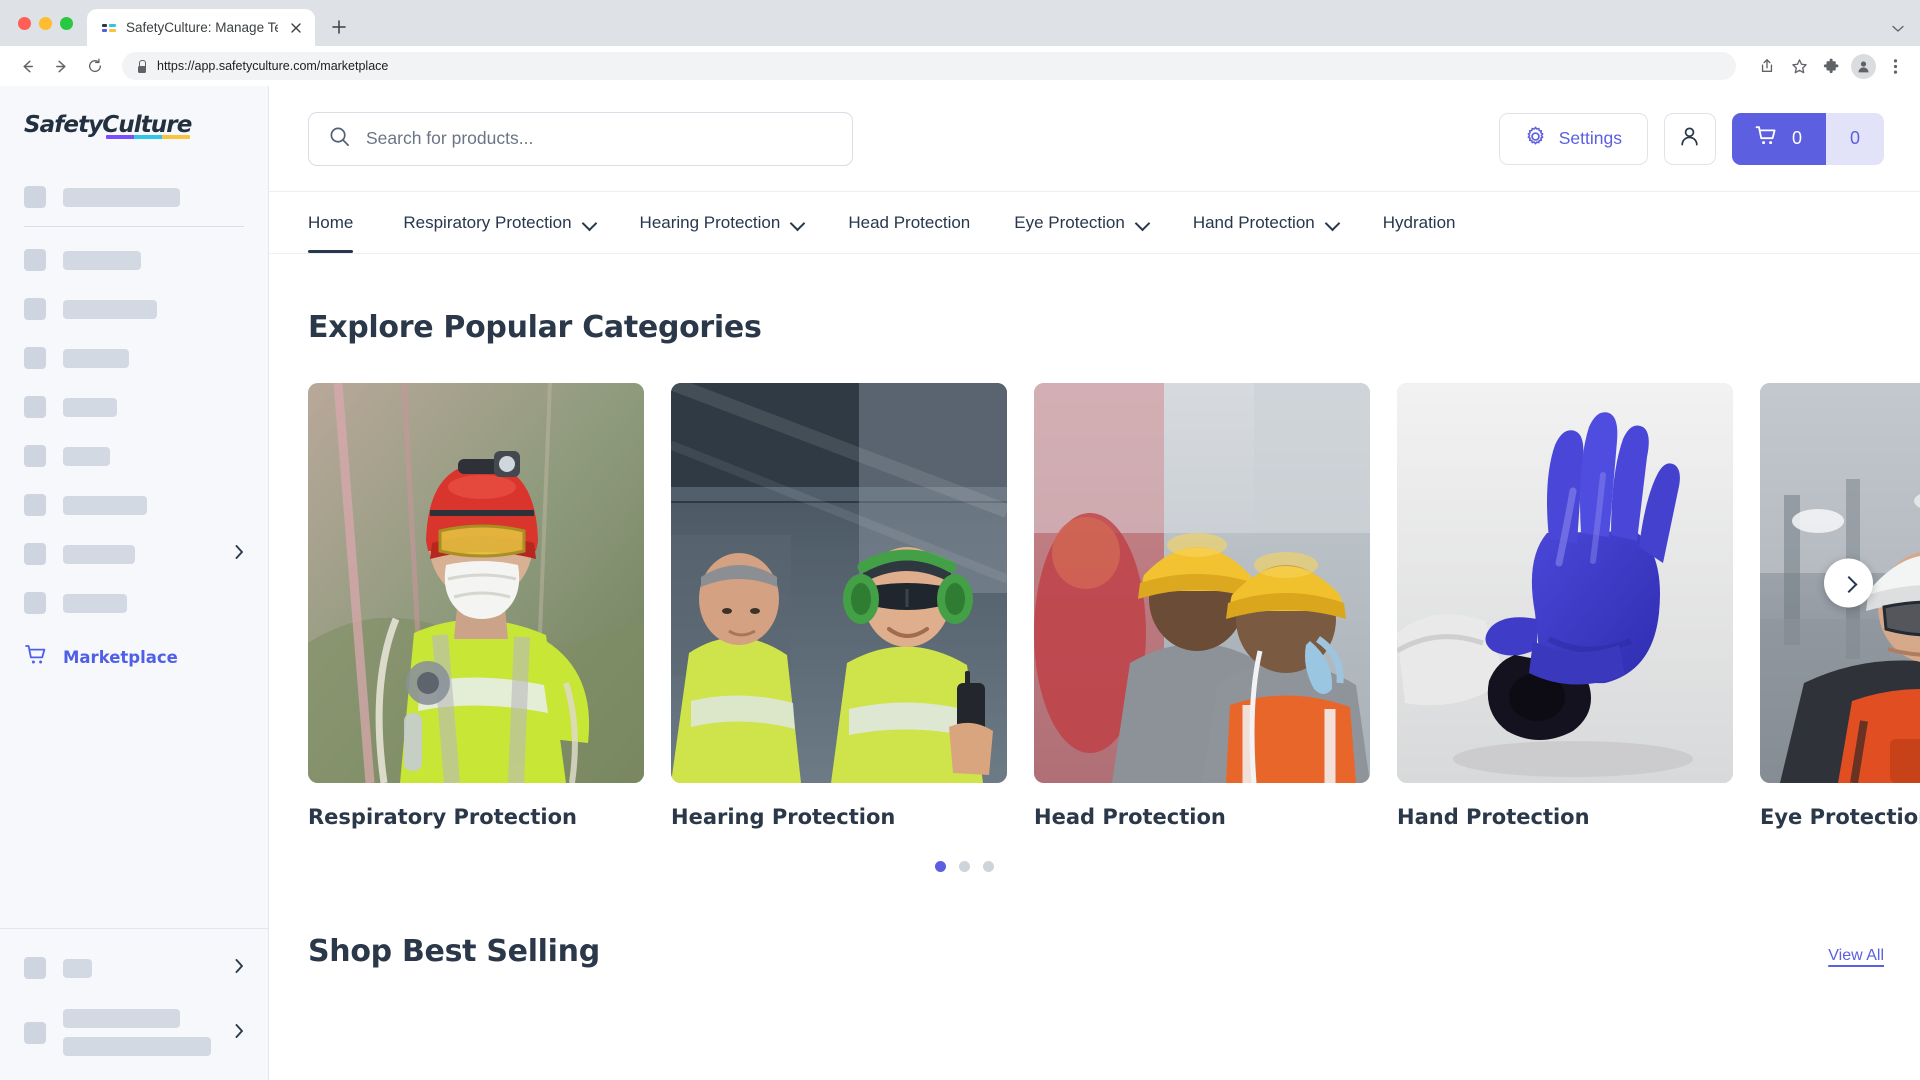  Describe the element at coordinates (1266, 222) in the screenshot. I see `tab-hand-protection: Hand Protection` at that location.